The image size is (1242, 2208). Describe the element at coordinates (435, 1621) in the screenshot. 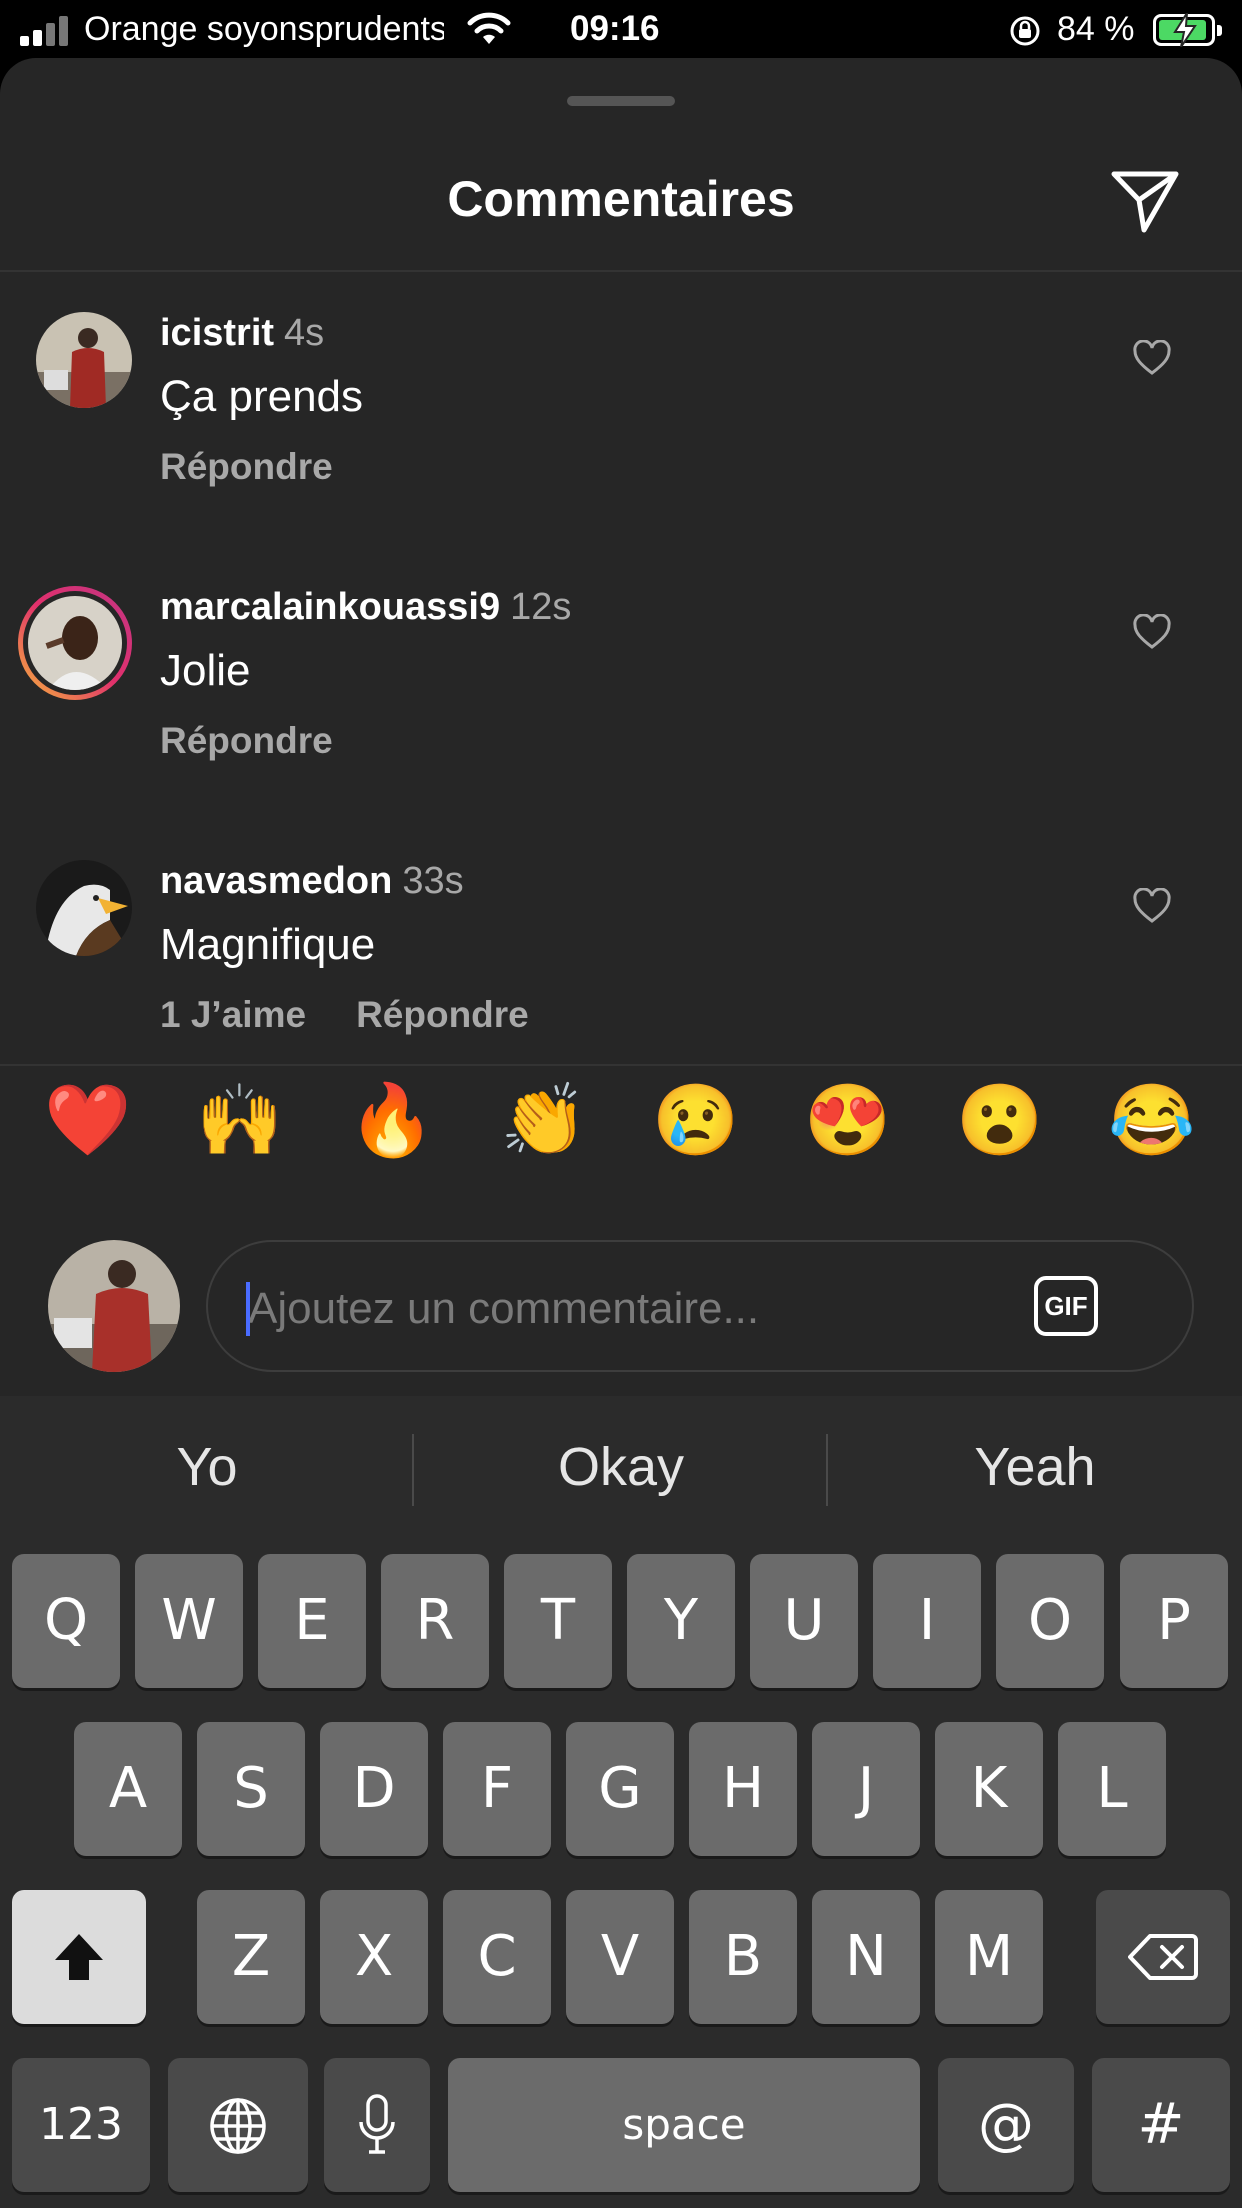

I see `key-r: R` at that location.